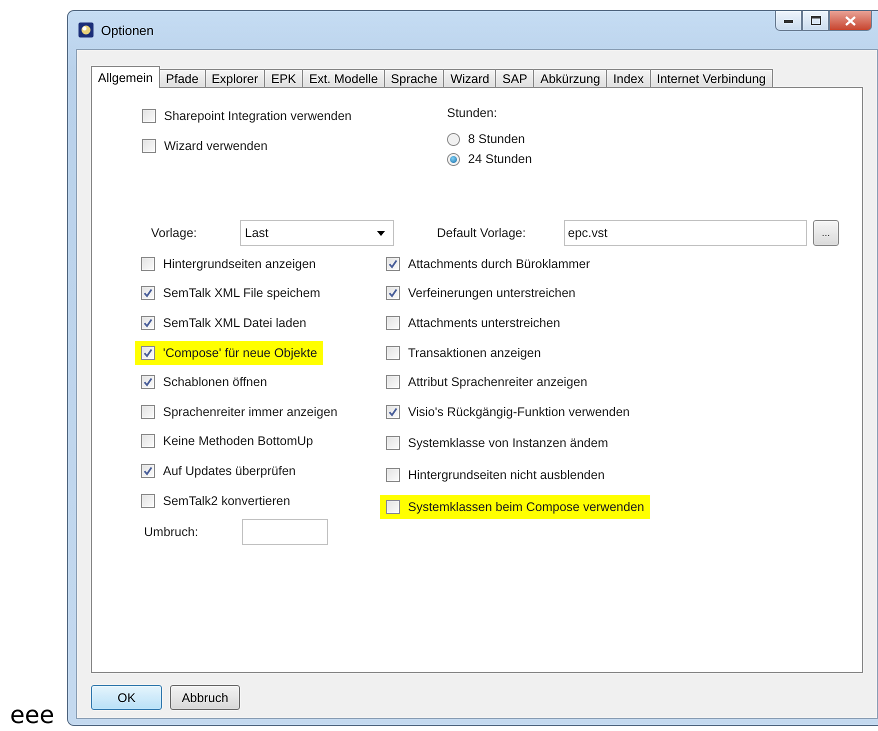 This screenshot has height=731, width=878. Describe the element at coordinates (32, 715) in the screenshot. I see `side-text: eee` at that location.